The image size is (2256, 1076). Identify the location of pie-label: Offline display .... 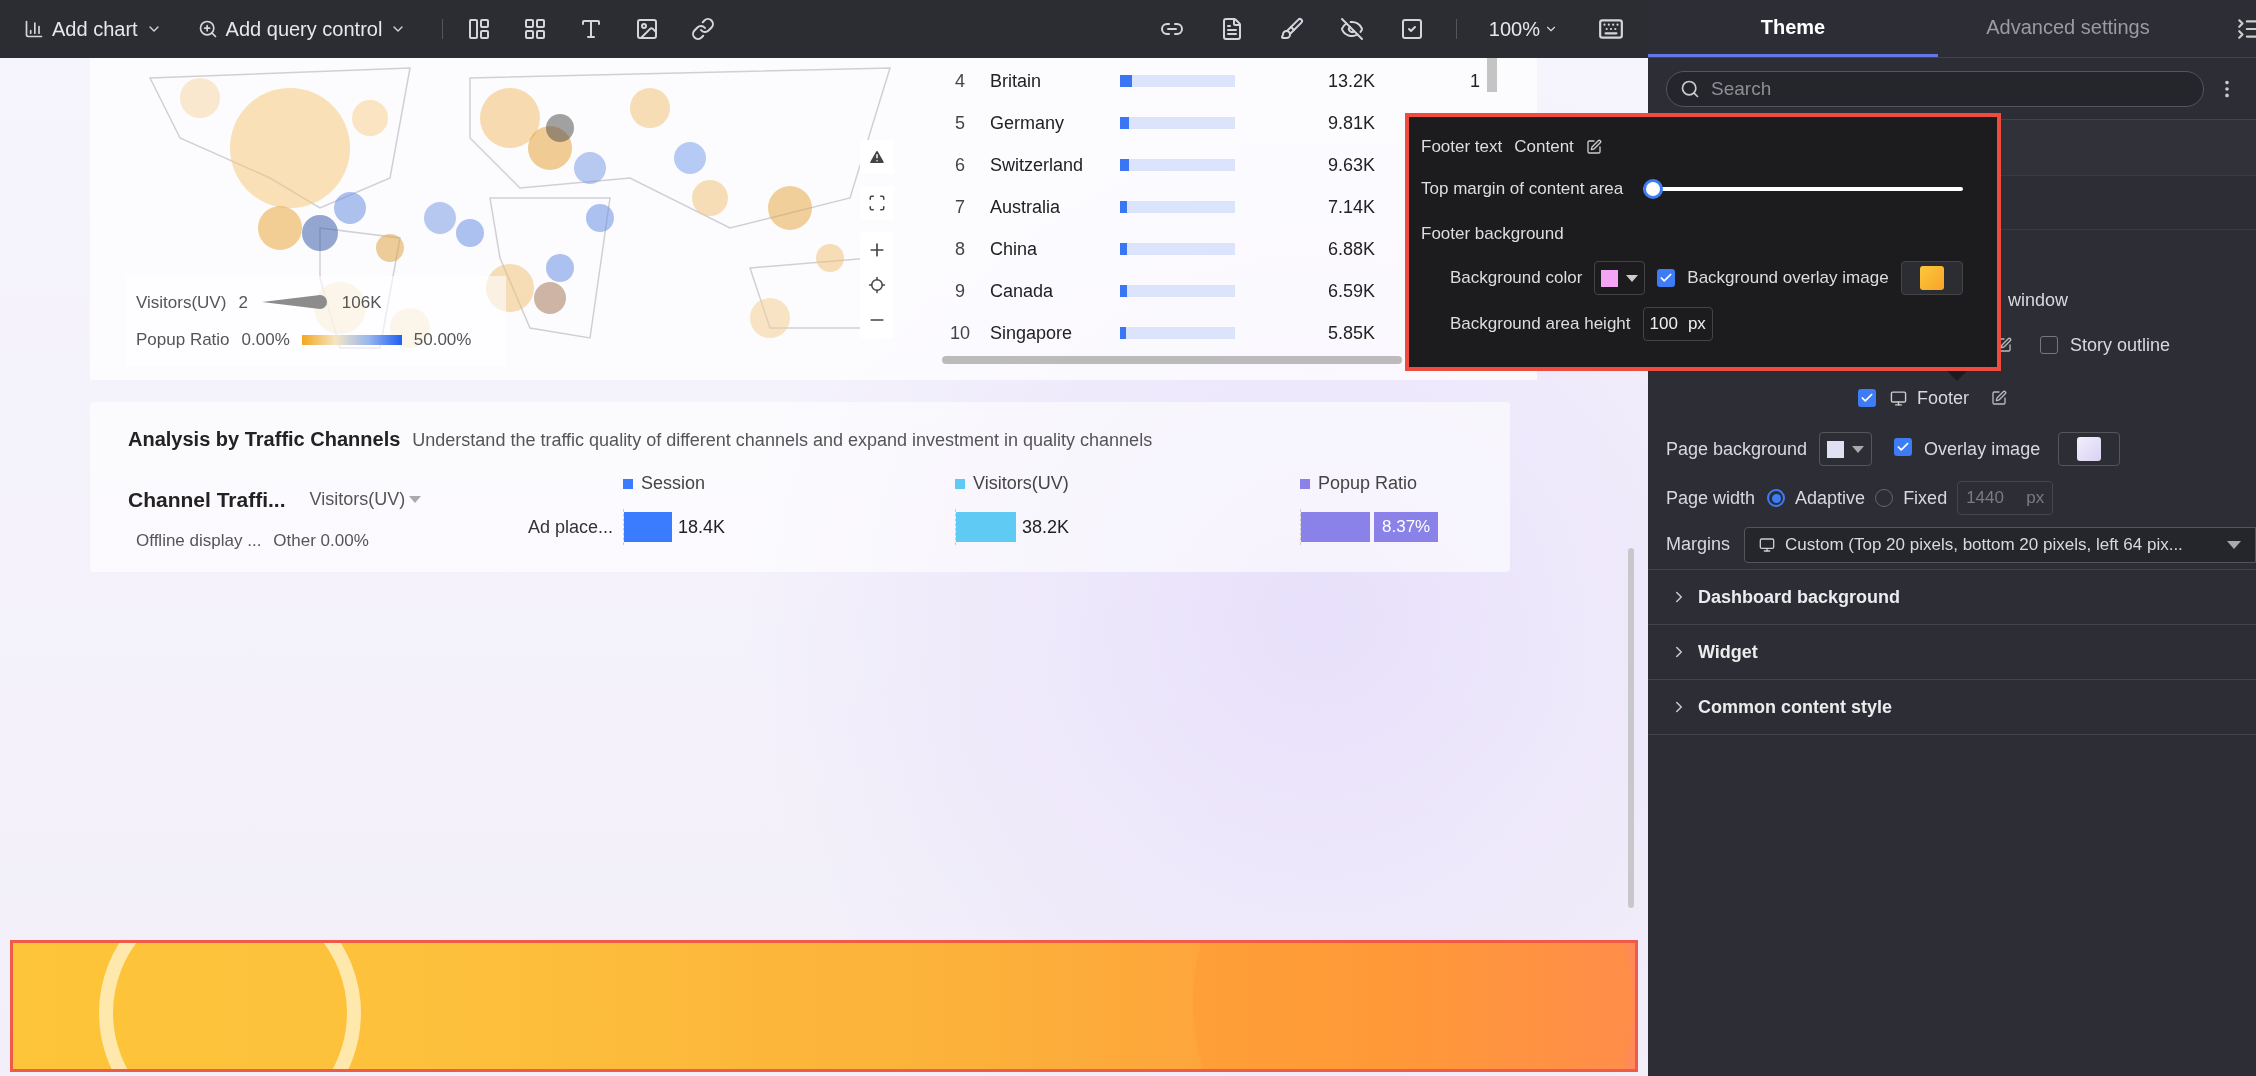
(199, 540).